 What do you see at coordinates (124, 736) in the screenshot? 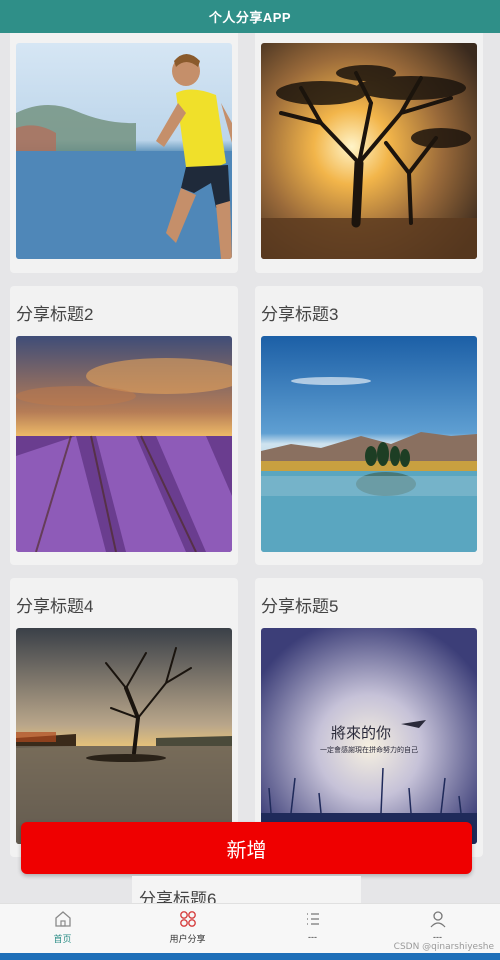
I see `post-image-lone-tree` at bounding box center [124, 736].